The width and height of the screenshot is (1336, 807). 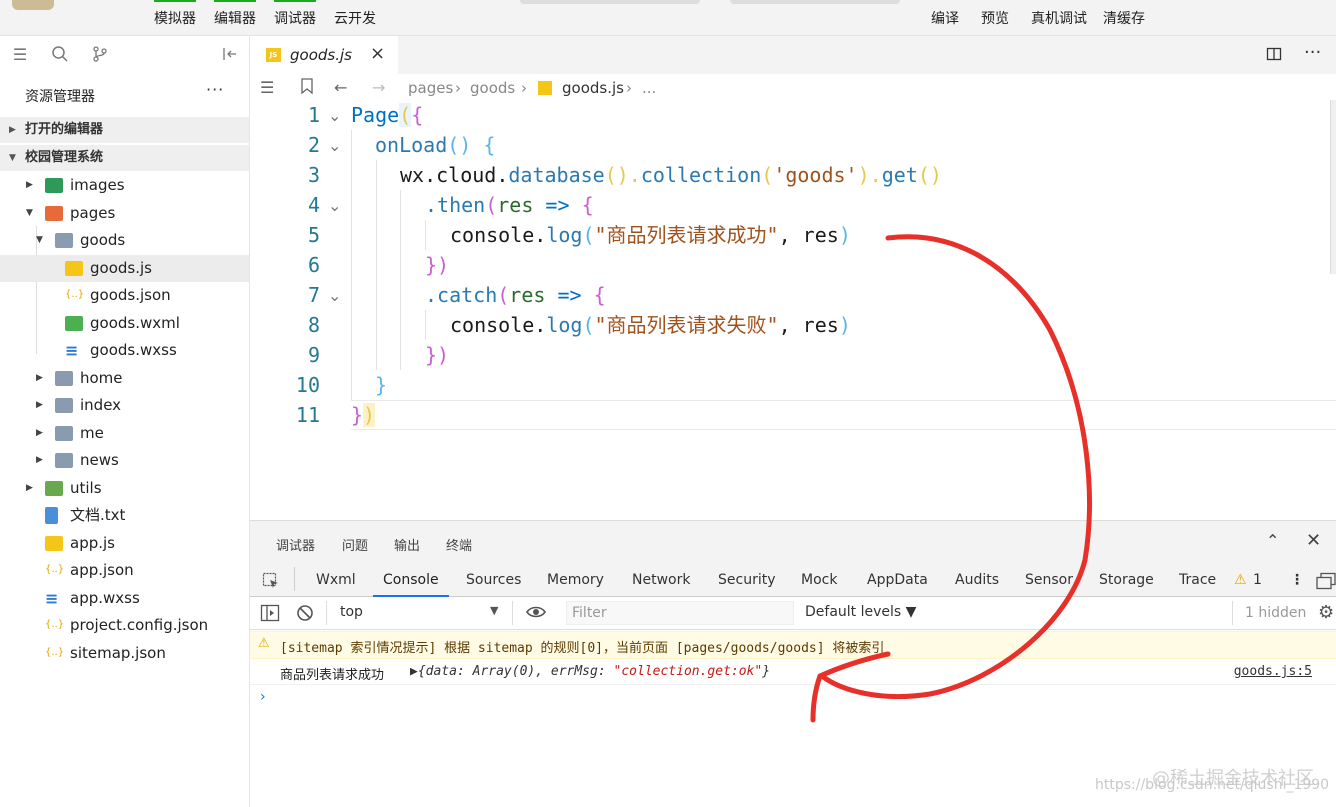 I want to click on source-control-icon, so click(x=100, y=55).